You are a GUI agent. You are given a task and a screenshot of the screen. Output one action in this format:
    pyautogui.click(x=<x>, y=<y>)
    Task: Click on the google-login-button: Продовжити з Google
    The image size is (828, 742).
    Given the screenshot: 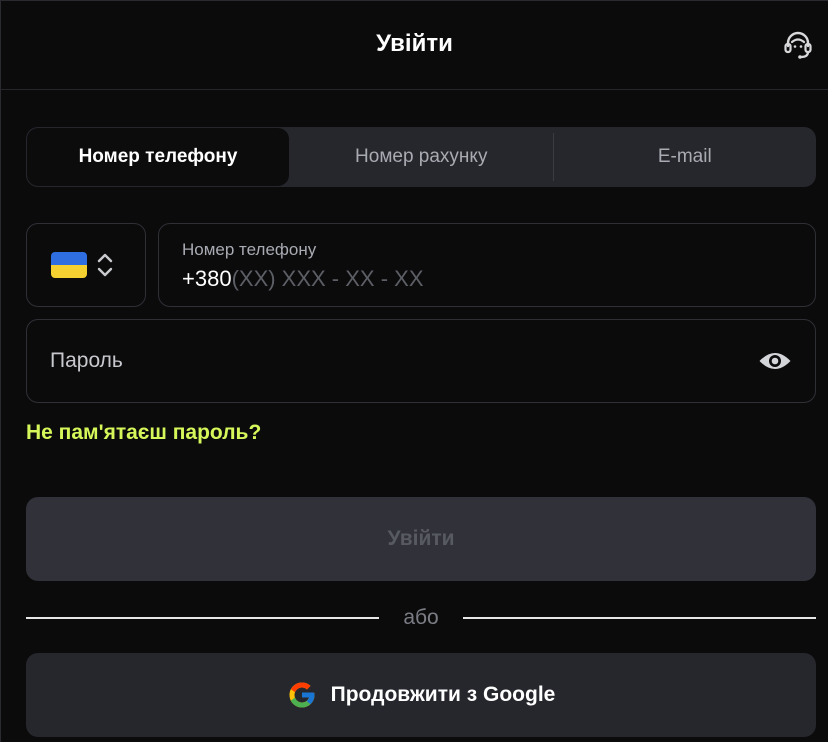 What is the action you would take?
    pyautogui.click(x=421, y=695)
    